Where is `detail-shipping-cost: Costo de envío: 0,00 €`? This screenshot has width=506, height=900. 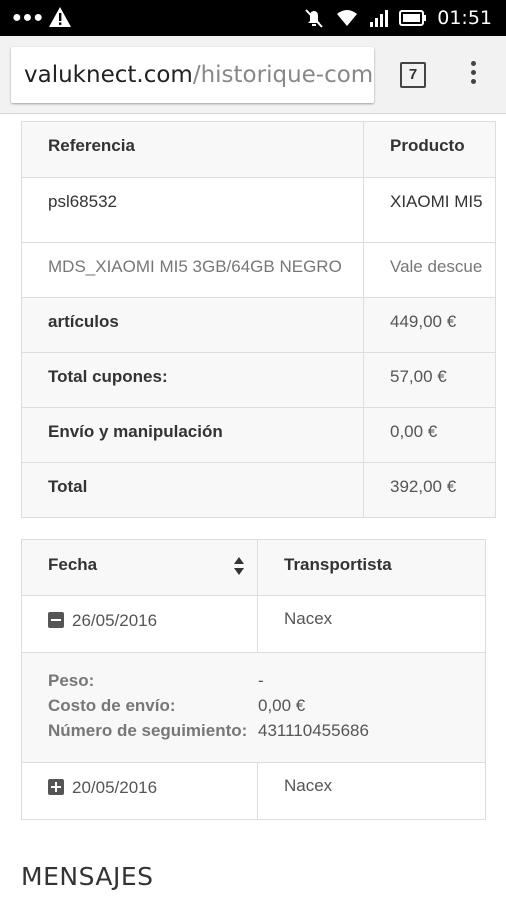 detail-shipping-cost: Costo de envío: 0,00 € is located at coordinates (266, 705).